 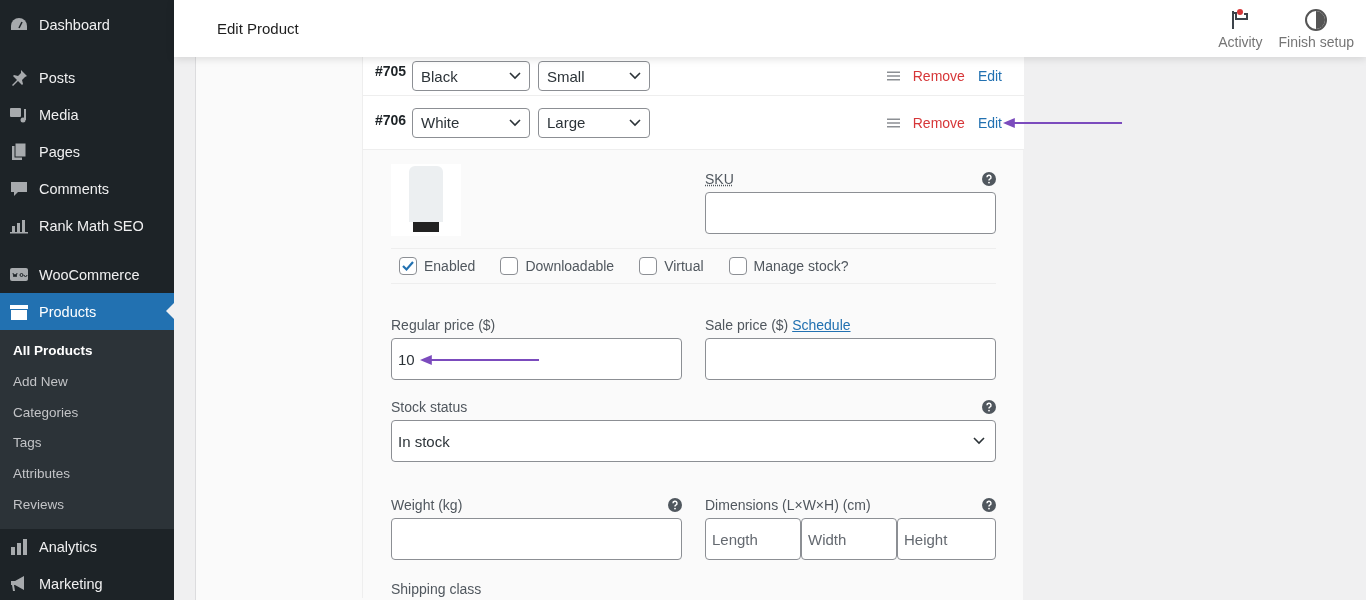 I want to click on checkbox-label: Enabled, so click(x=450, y=266).